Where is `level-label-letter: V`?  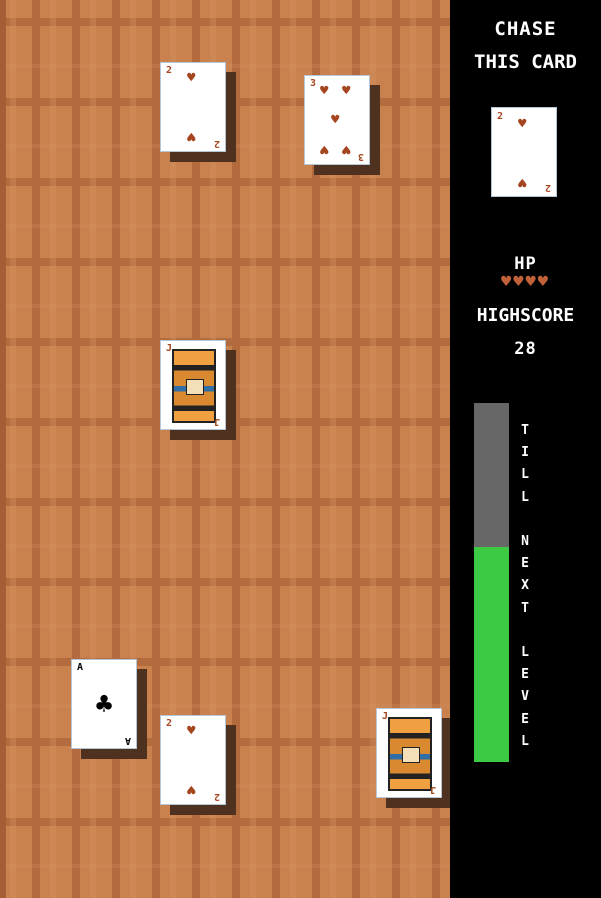 level-label-letter: V is located at coordinates (525, 697).